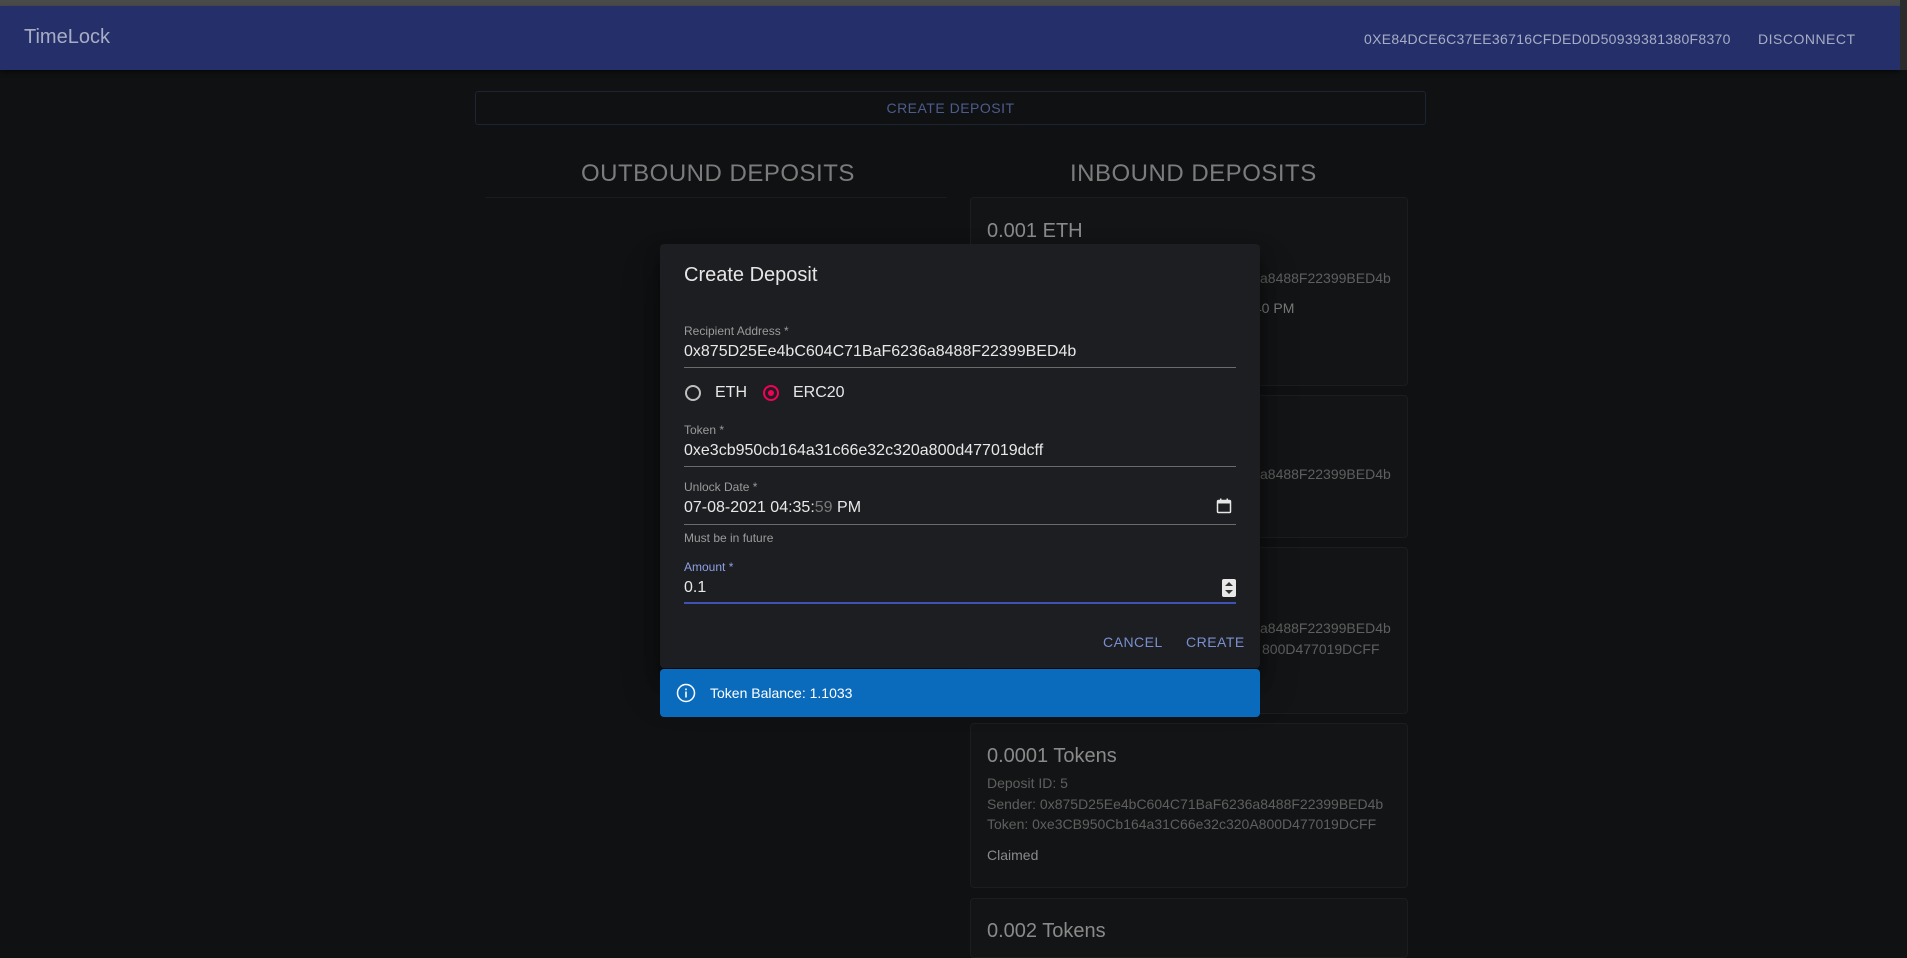  I want to click on unlock-date-label: Unlock Date *, so click(721, 487).